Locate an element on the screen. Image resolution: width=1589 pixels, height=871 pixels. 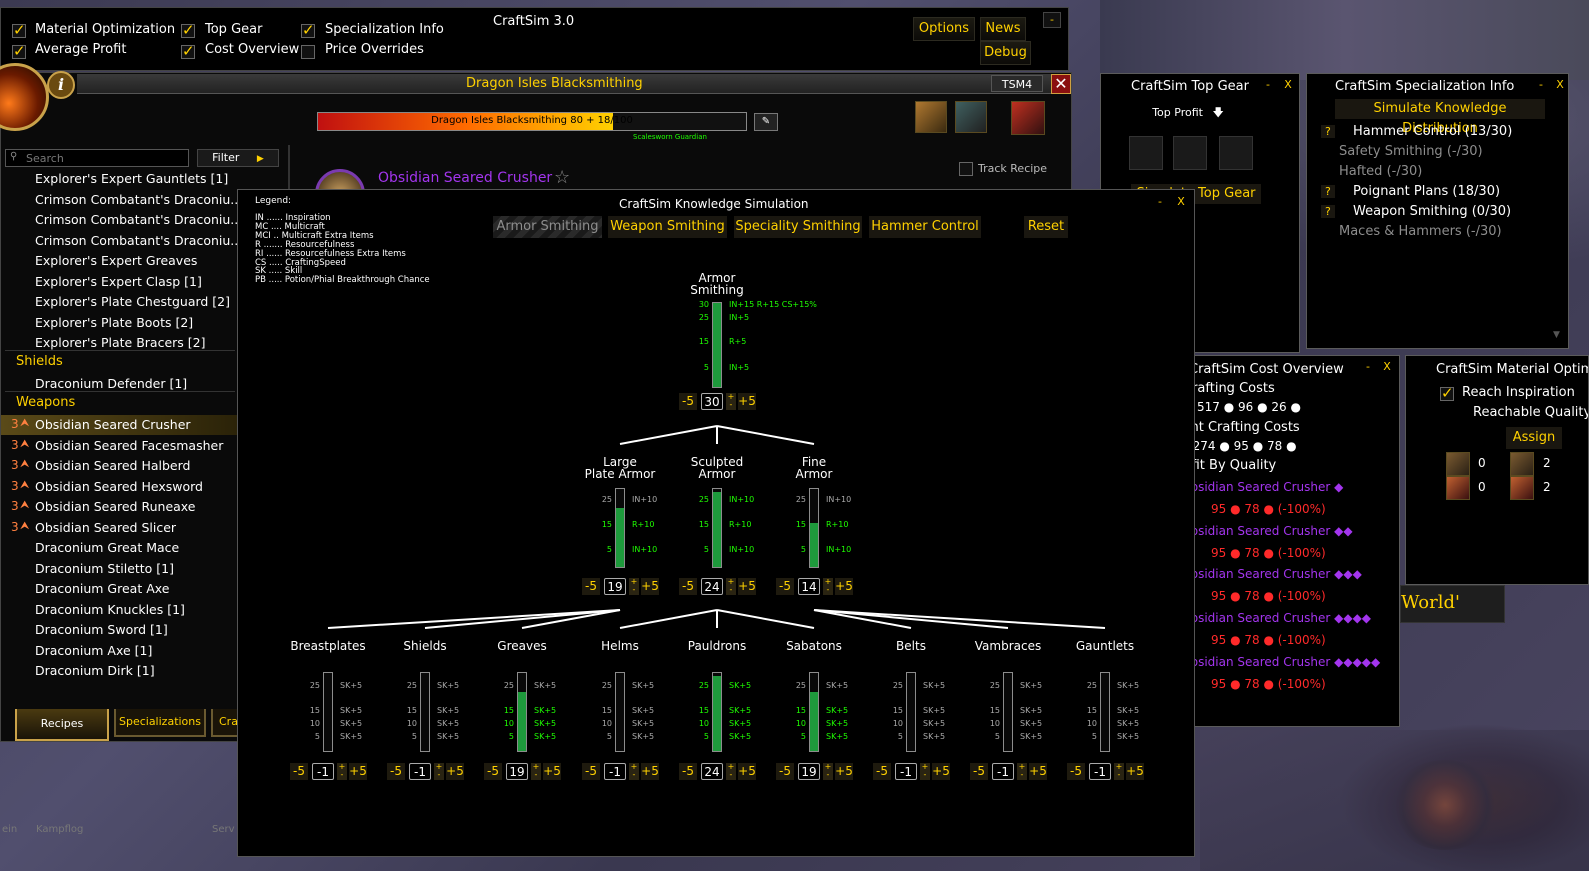
cost-close-button: X is located at coordinates (1387, 368).